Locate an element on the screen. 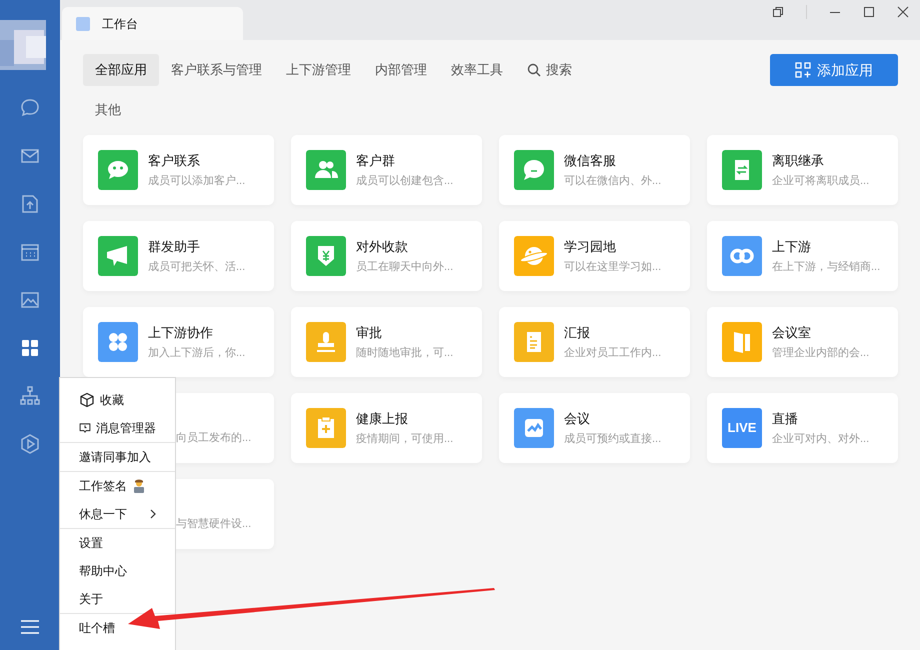 The image size is (920, 650). menu-item: 邀请同事加入 is located at coordinates (117, 457).